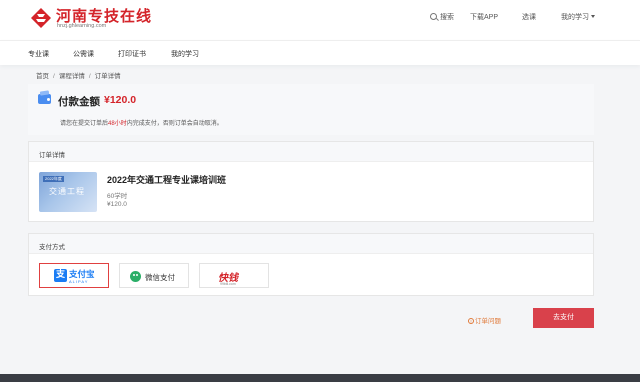 The height and width of the screenshot is (382, 640). Describe the element at coordinates (311, 264) in the screenshot. I see `payment-method-card: 支付方式 支 支付宝 ALIPAY 微信支付 快钱 99bill.com` at that location.